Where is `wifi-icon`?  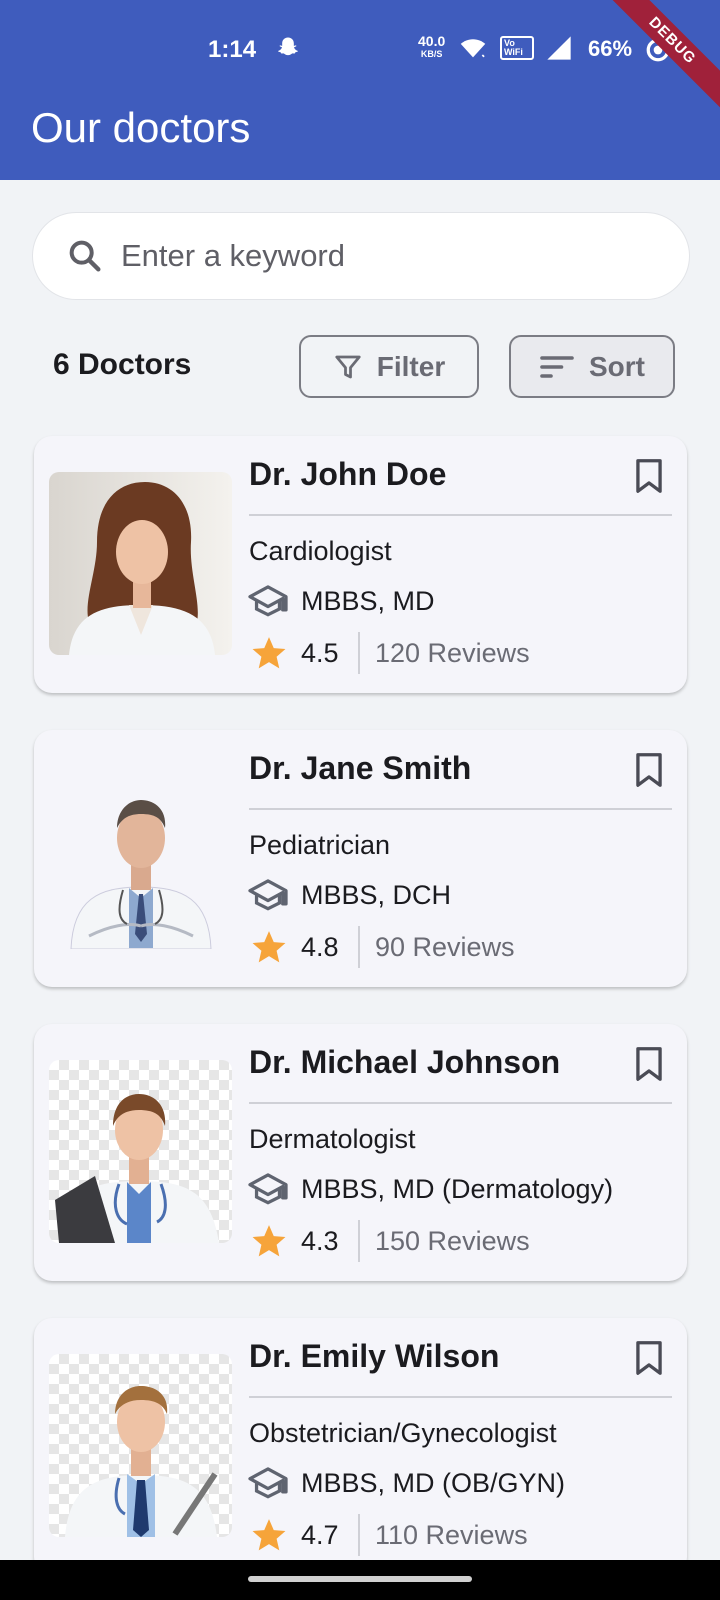
wifi-icon is located at coordinates (473, 48).